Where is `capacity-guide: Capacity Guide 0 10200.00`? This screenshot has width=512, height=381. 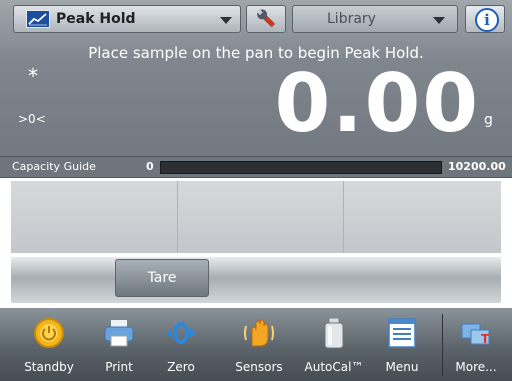
capacity-guide: Capacity Guide 0 10200.00 is located at coordinates (256, 167).